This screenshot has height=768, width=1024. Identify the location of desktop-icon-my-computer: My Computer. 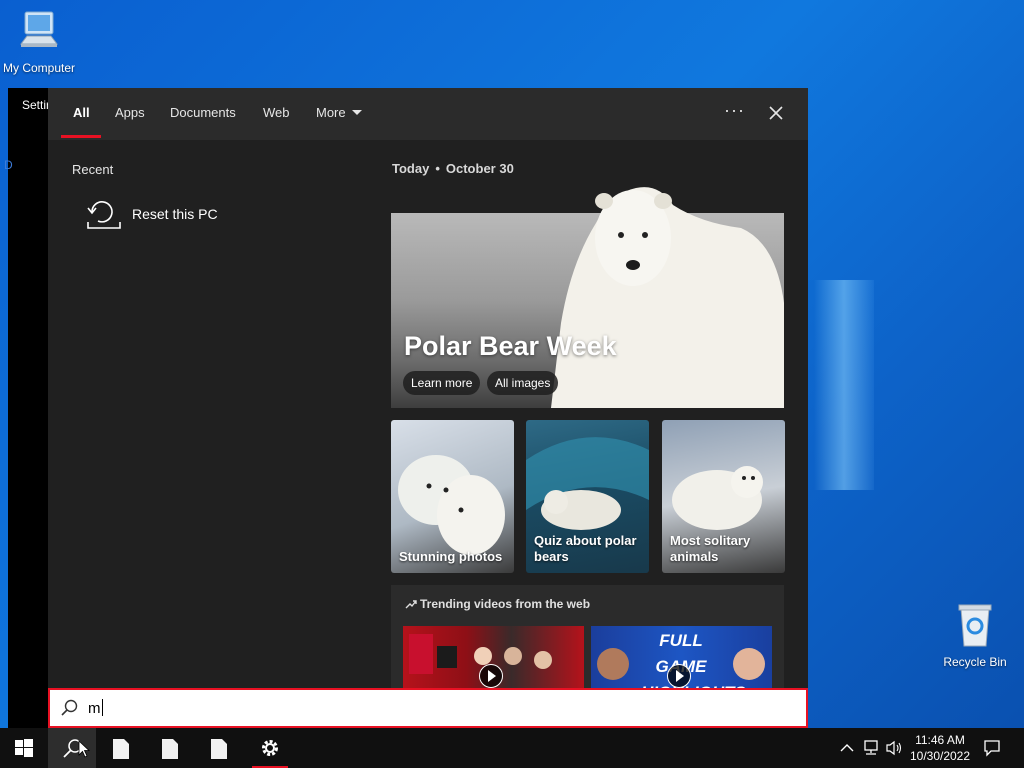
(42, 41).